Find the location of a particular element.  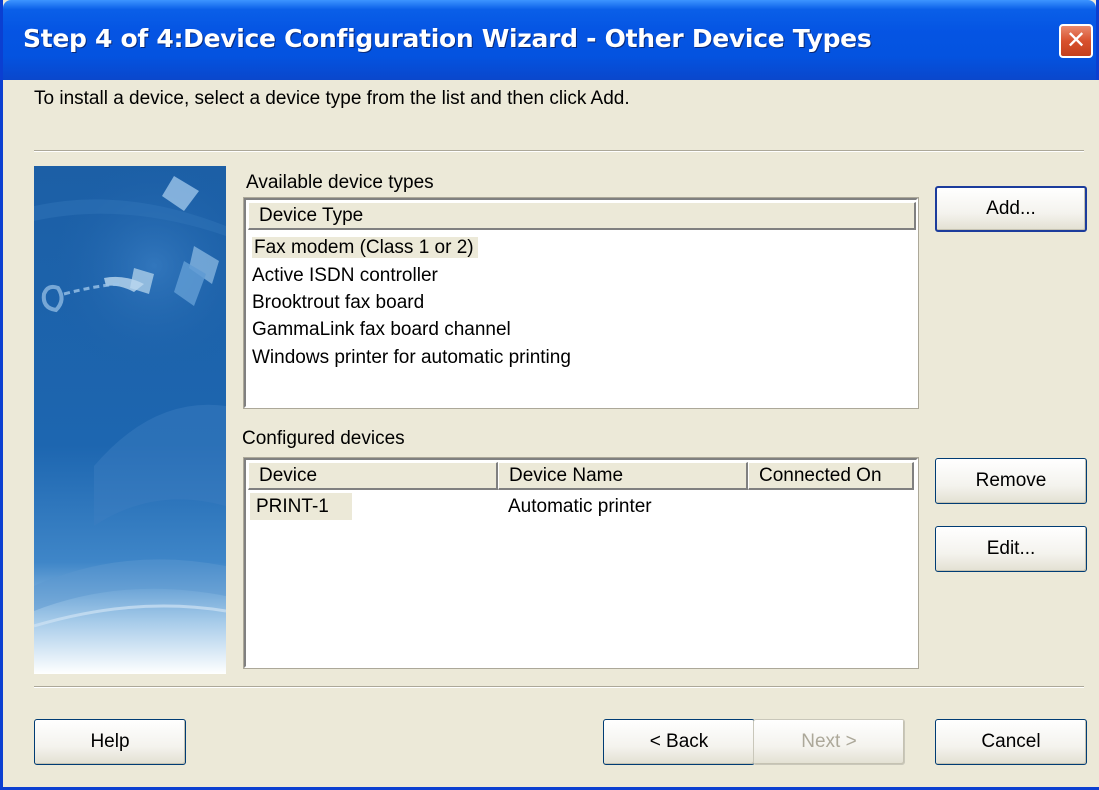

available-list-header: Device Type is located at coordinates (582, 216).